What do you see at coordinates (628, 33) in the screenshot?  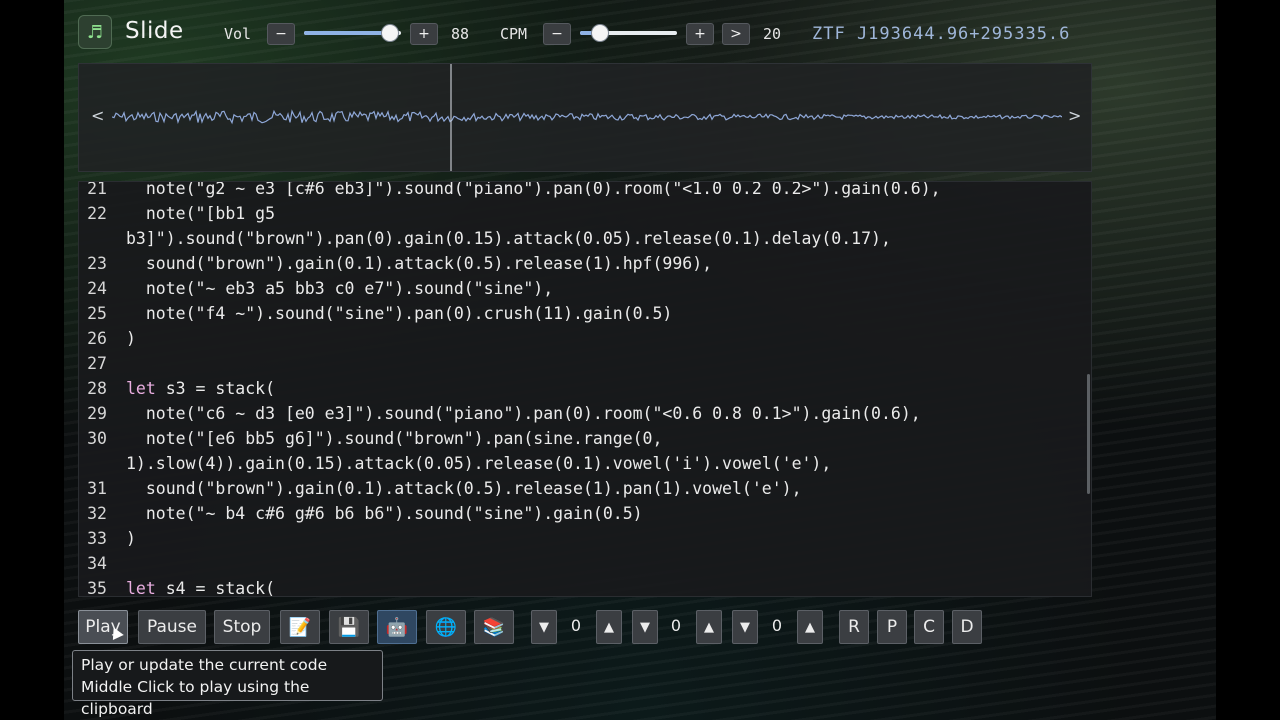 I see `cpm-slider` at bounding box center [628, 33].